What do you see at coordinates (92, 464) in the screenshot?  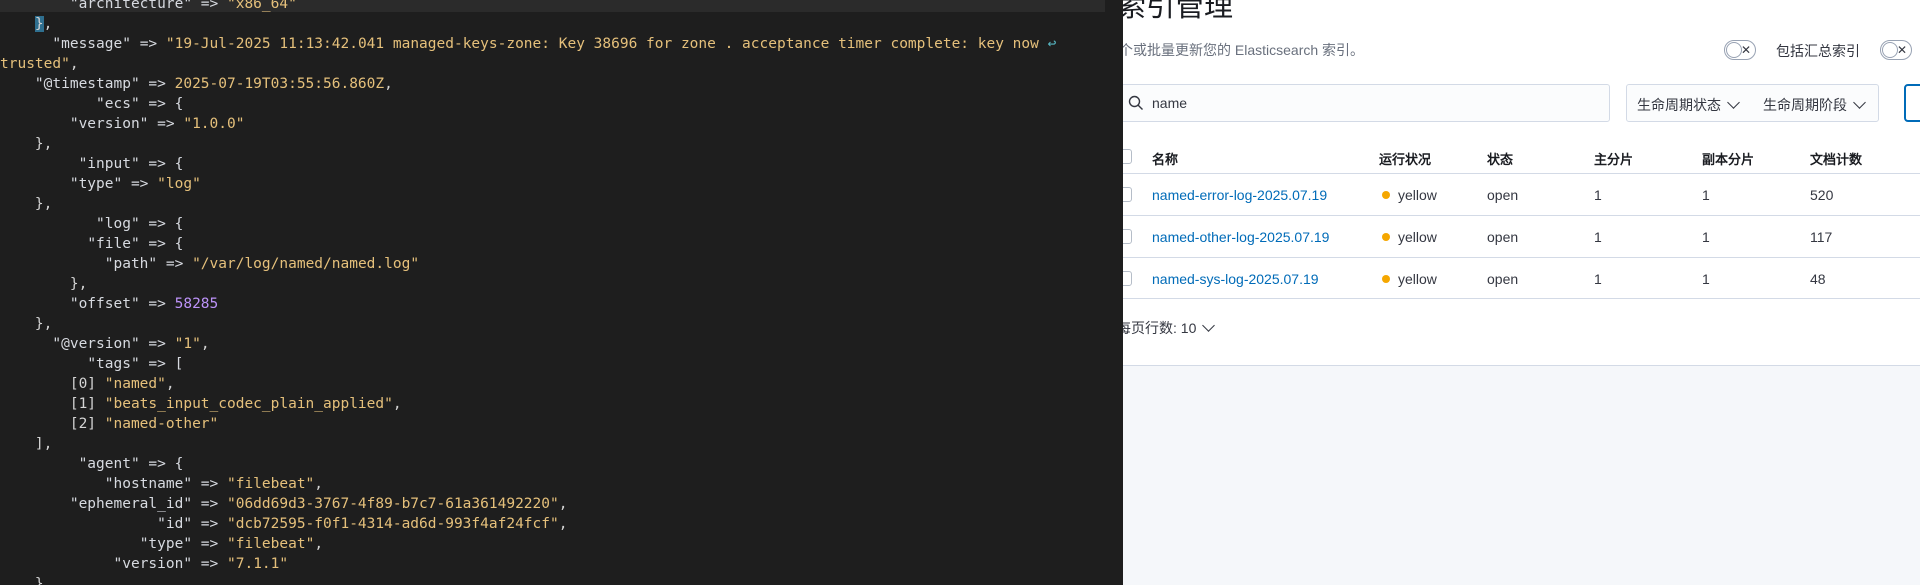 I see `terminal-line: "agent" => {` at bounding box center [92, 464].